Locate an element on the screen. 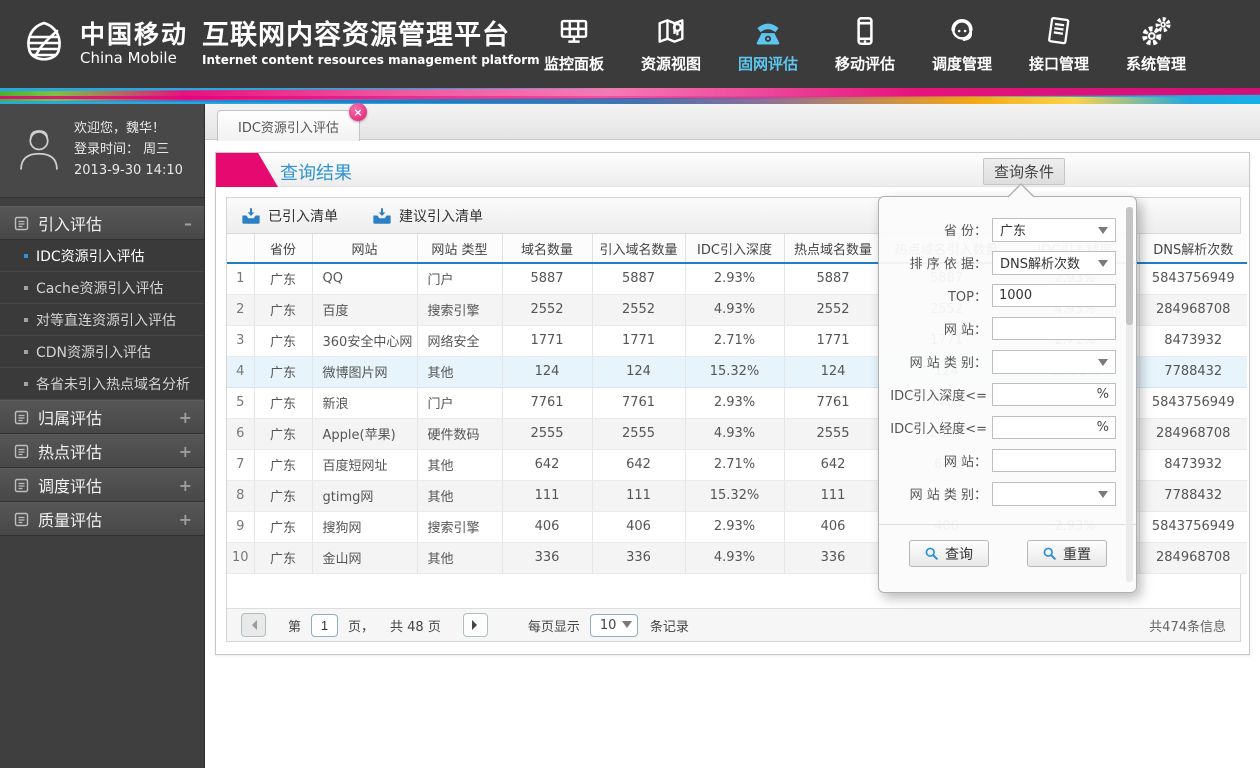 The image size is (1260, 768). table-cell: 9 is located at coordinates (241, 527).